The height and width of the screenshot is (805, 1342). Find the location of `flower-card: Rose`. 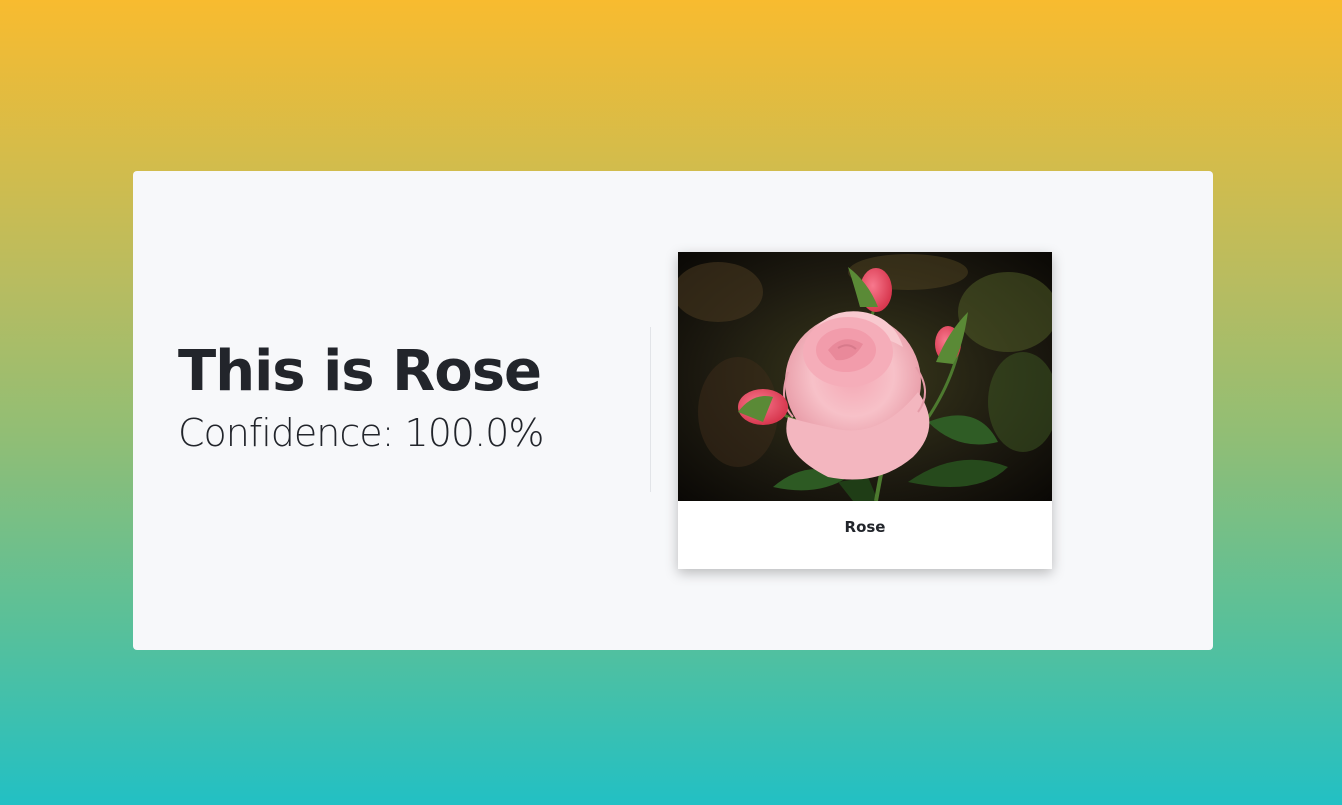

flower-card: Rose is located at coordinates (865, 410).